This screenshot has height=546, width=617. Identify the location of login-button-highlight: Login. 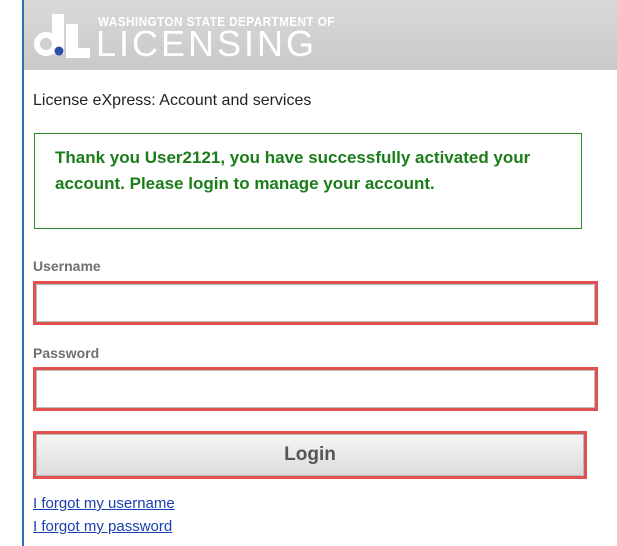
(310, 455).